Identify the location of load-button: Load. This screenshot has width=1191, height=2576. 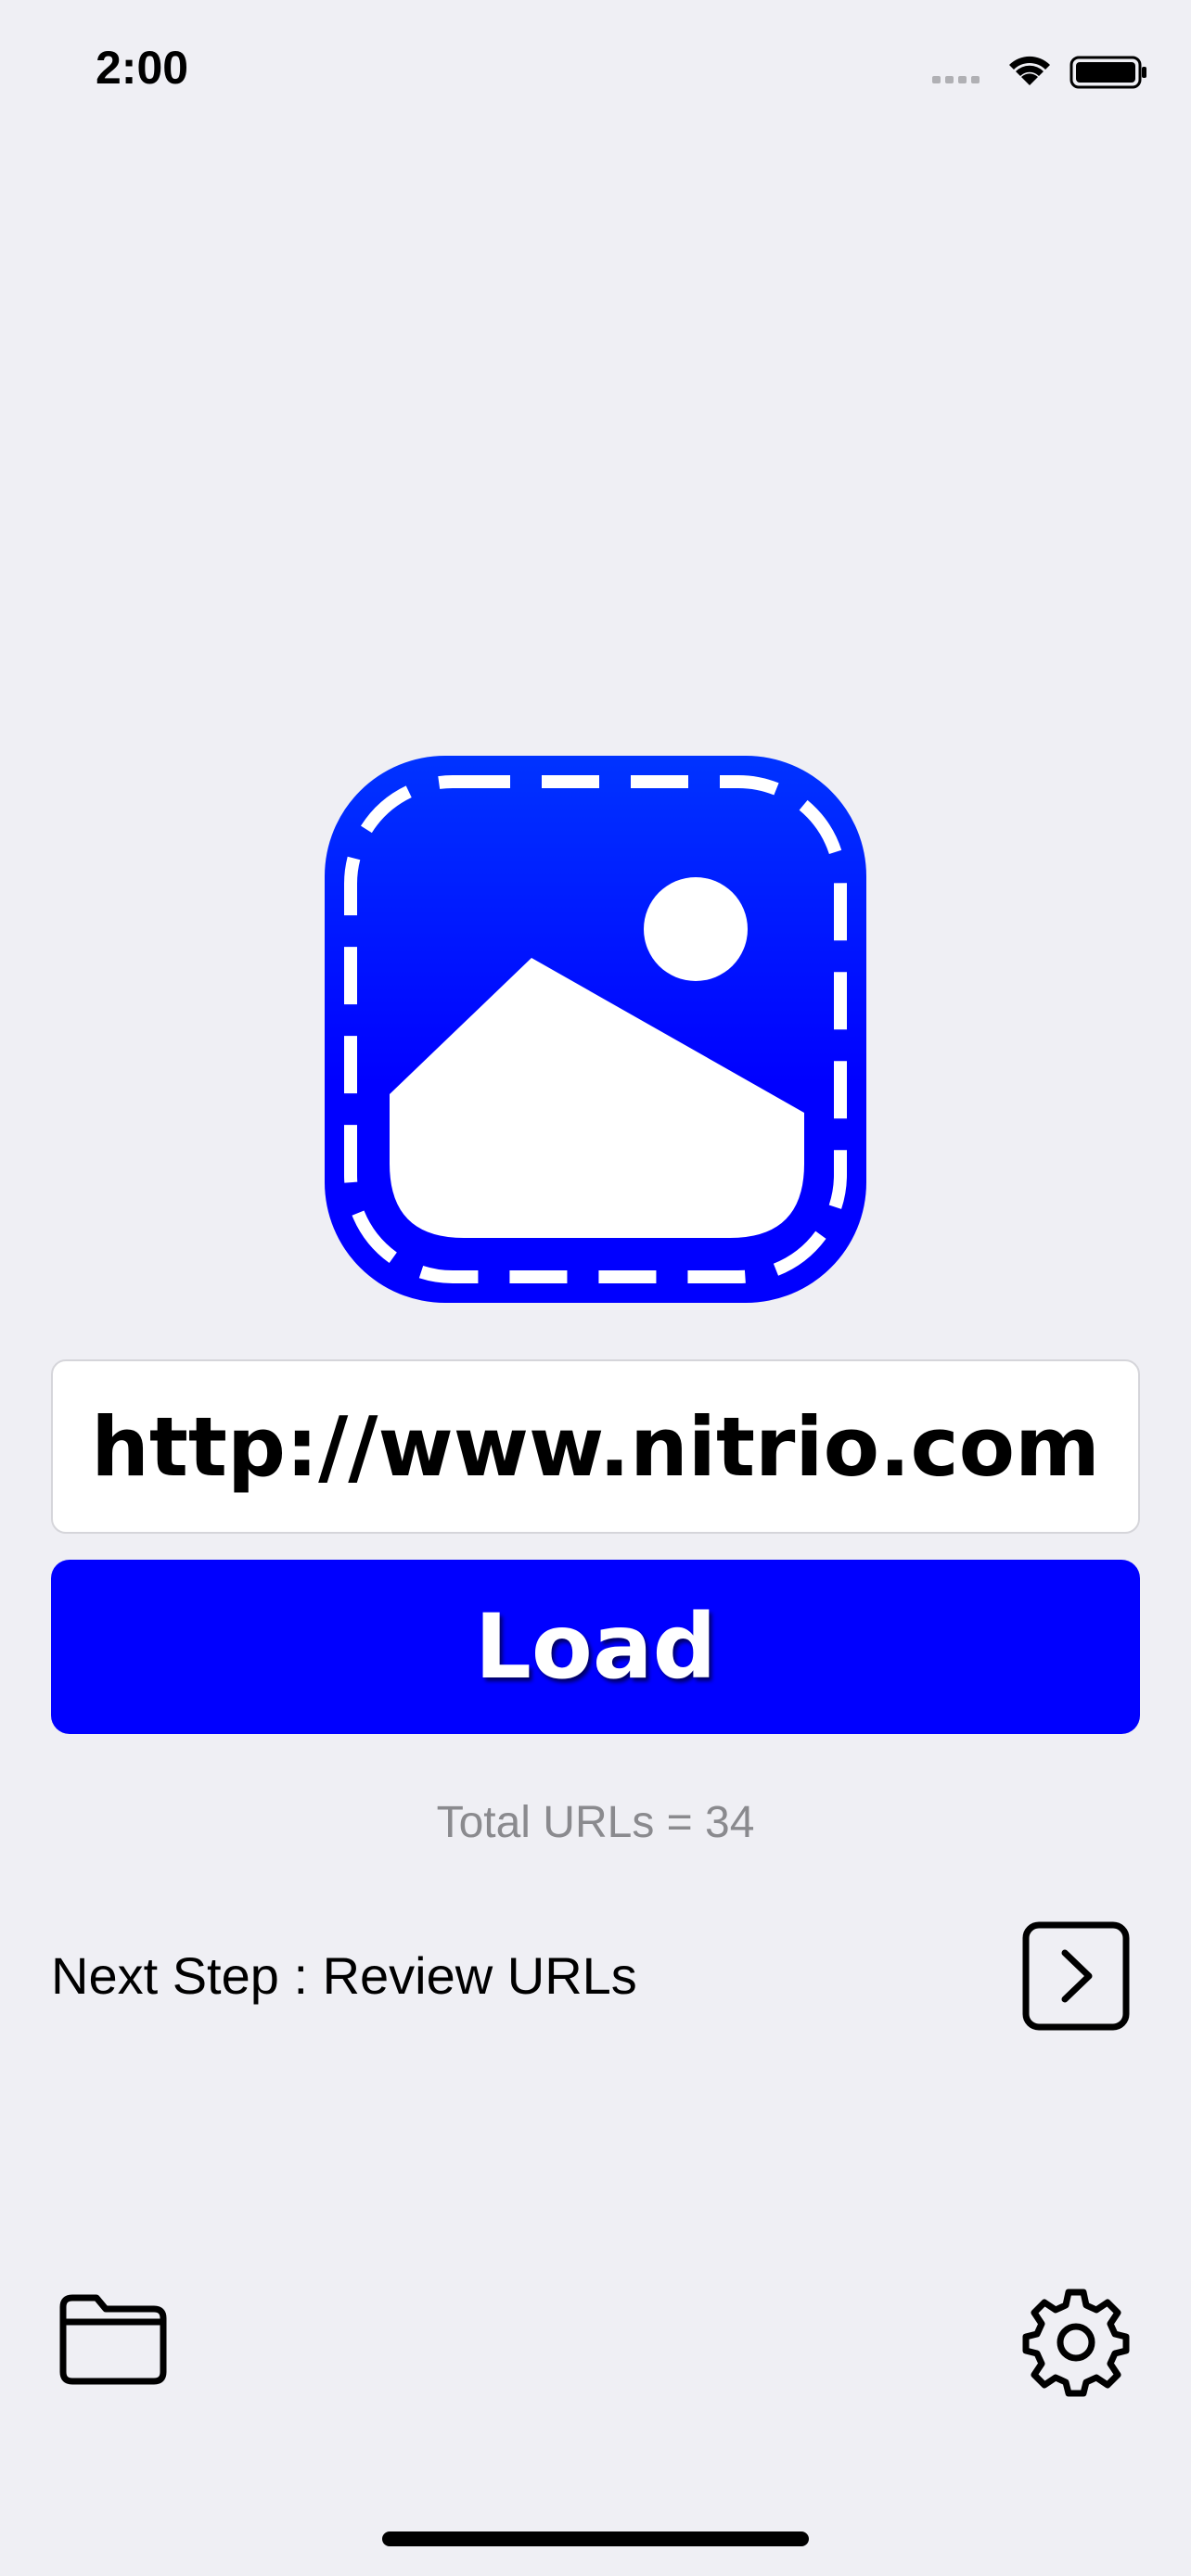
(595, 1647).